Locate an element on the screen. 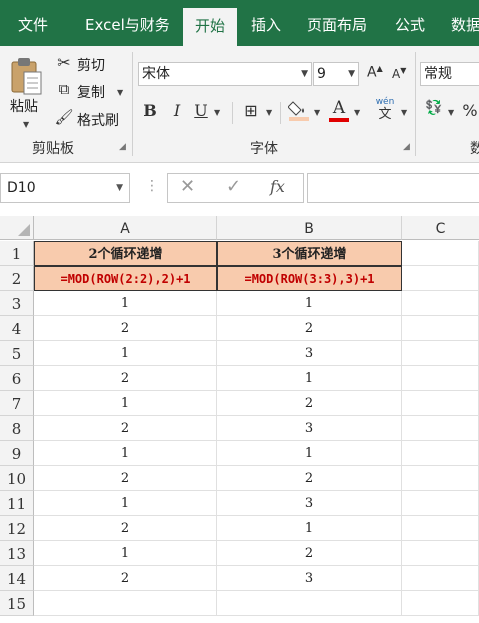 This screenshot has height=623, width=479. percent-button: % is located at coordinates (470, 110).